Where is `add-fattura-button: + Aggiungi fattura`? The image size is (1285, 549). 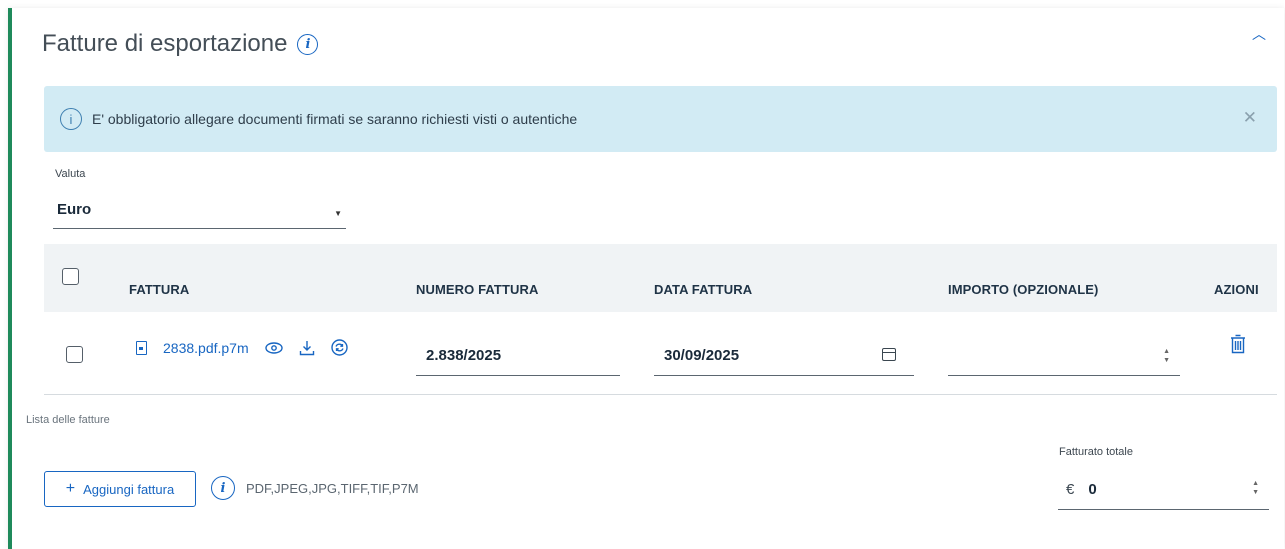
add-fattura-button: + Aggiungi fattura is located at coordinates (120, 489).